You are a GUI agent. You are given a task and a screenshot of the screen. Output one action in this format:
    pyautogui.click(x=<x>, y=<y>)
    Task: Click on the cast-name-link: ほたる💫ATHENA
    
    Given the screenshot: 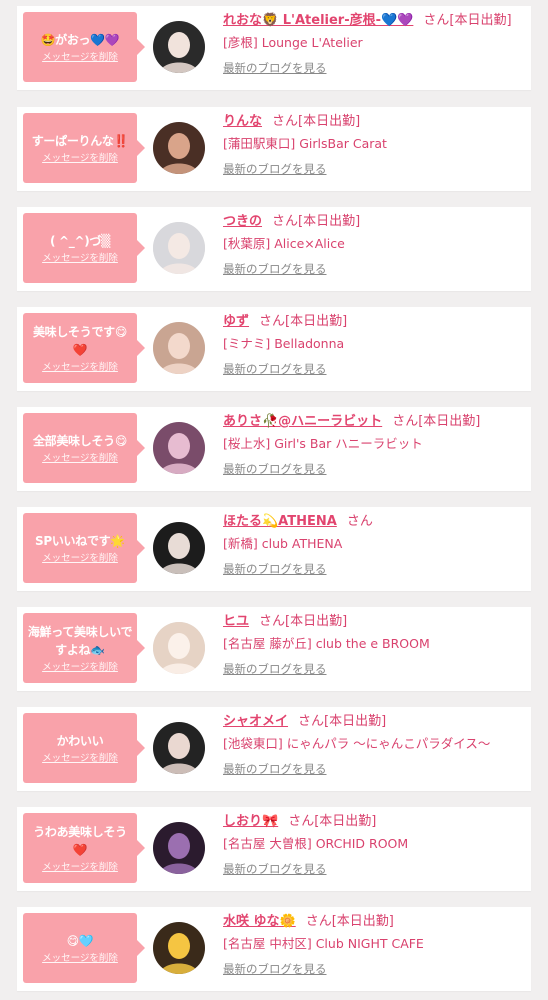 What is the action you would take?
    pyautogui.click(x=280, y=521)
    